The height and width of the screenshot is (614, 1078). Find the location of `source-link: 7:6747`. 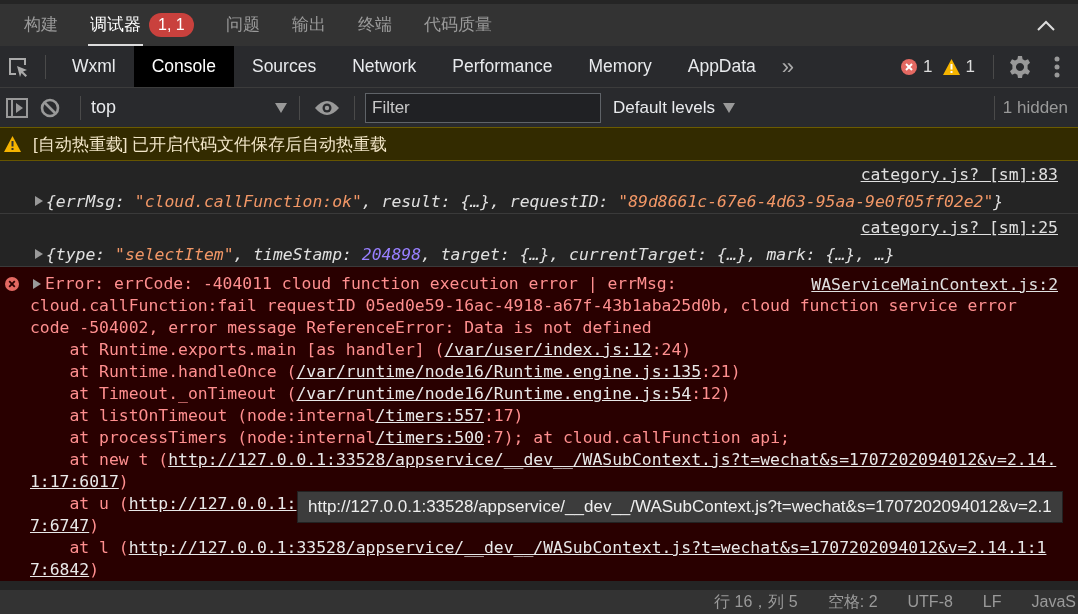

source-link: 7:6747 is located at coordinates (60, 525).